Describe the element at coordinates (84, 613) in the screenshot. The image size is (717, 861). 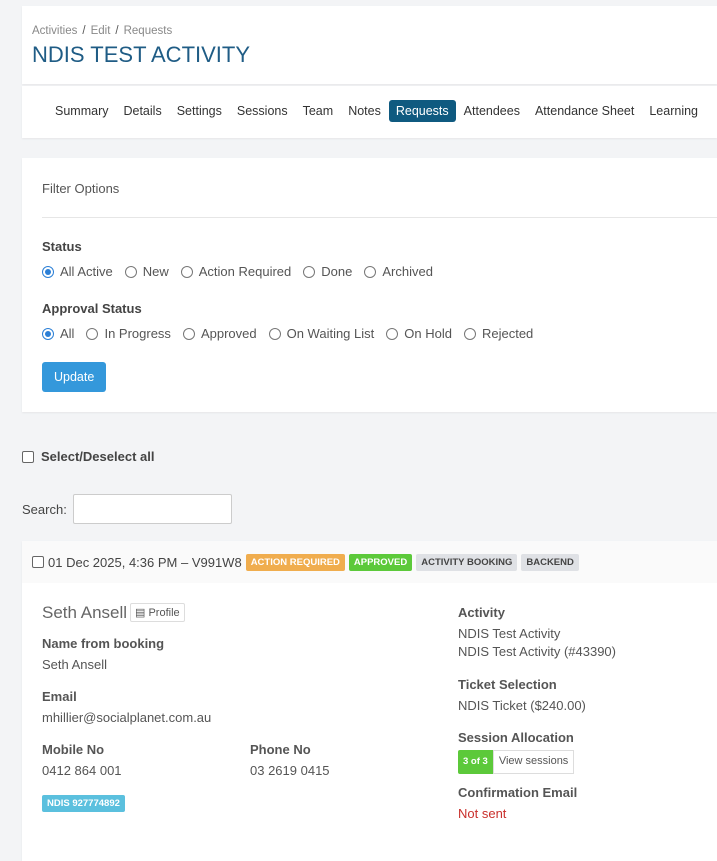
I see `attendee-name: Seth Ansell` at that location.